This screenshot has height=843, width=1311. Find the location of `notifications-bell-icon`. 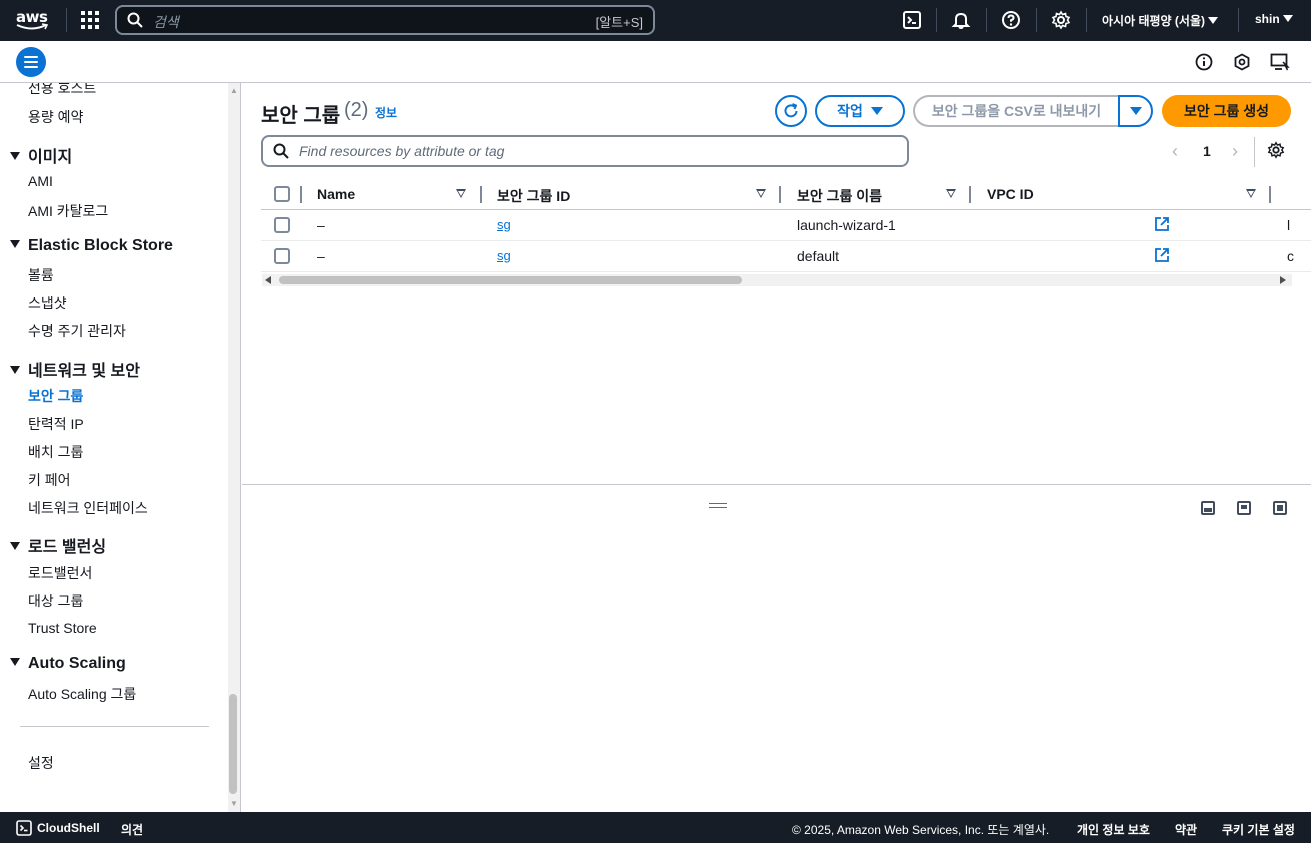

notifications-bell-icon is located at coordinates (961, 20).